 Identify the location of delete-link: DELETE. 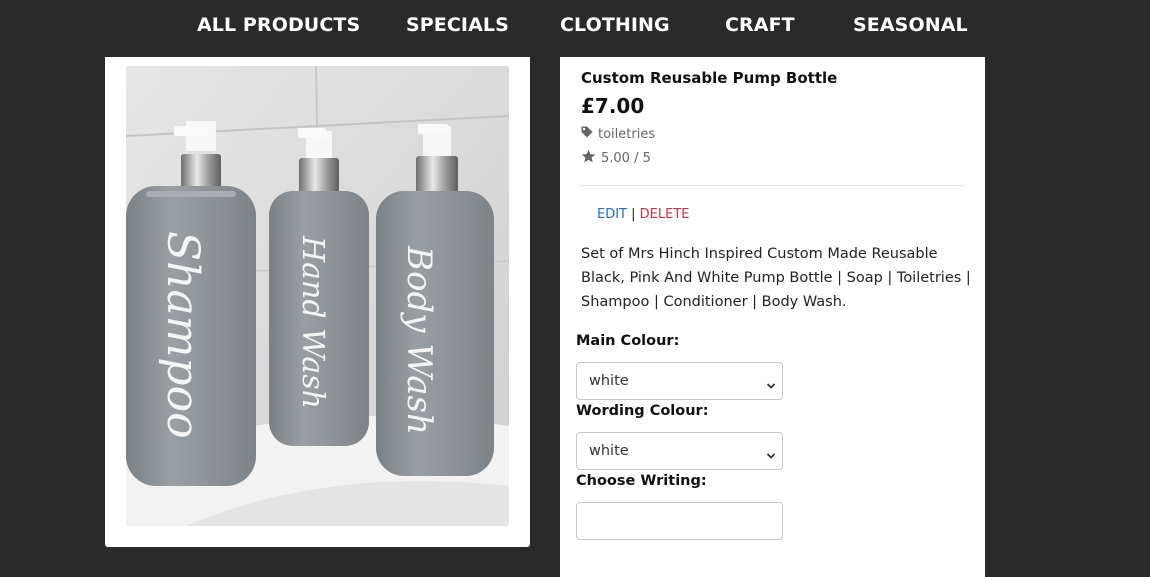
(665, 214).